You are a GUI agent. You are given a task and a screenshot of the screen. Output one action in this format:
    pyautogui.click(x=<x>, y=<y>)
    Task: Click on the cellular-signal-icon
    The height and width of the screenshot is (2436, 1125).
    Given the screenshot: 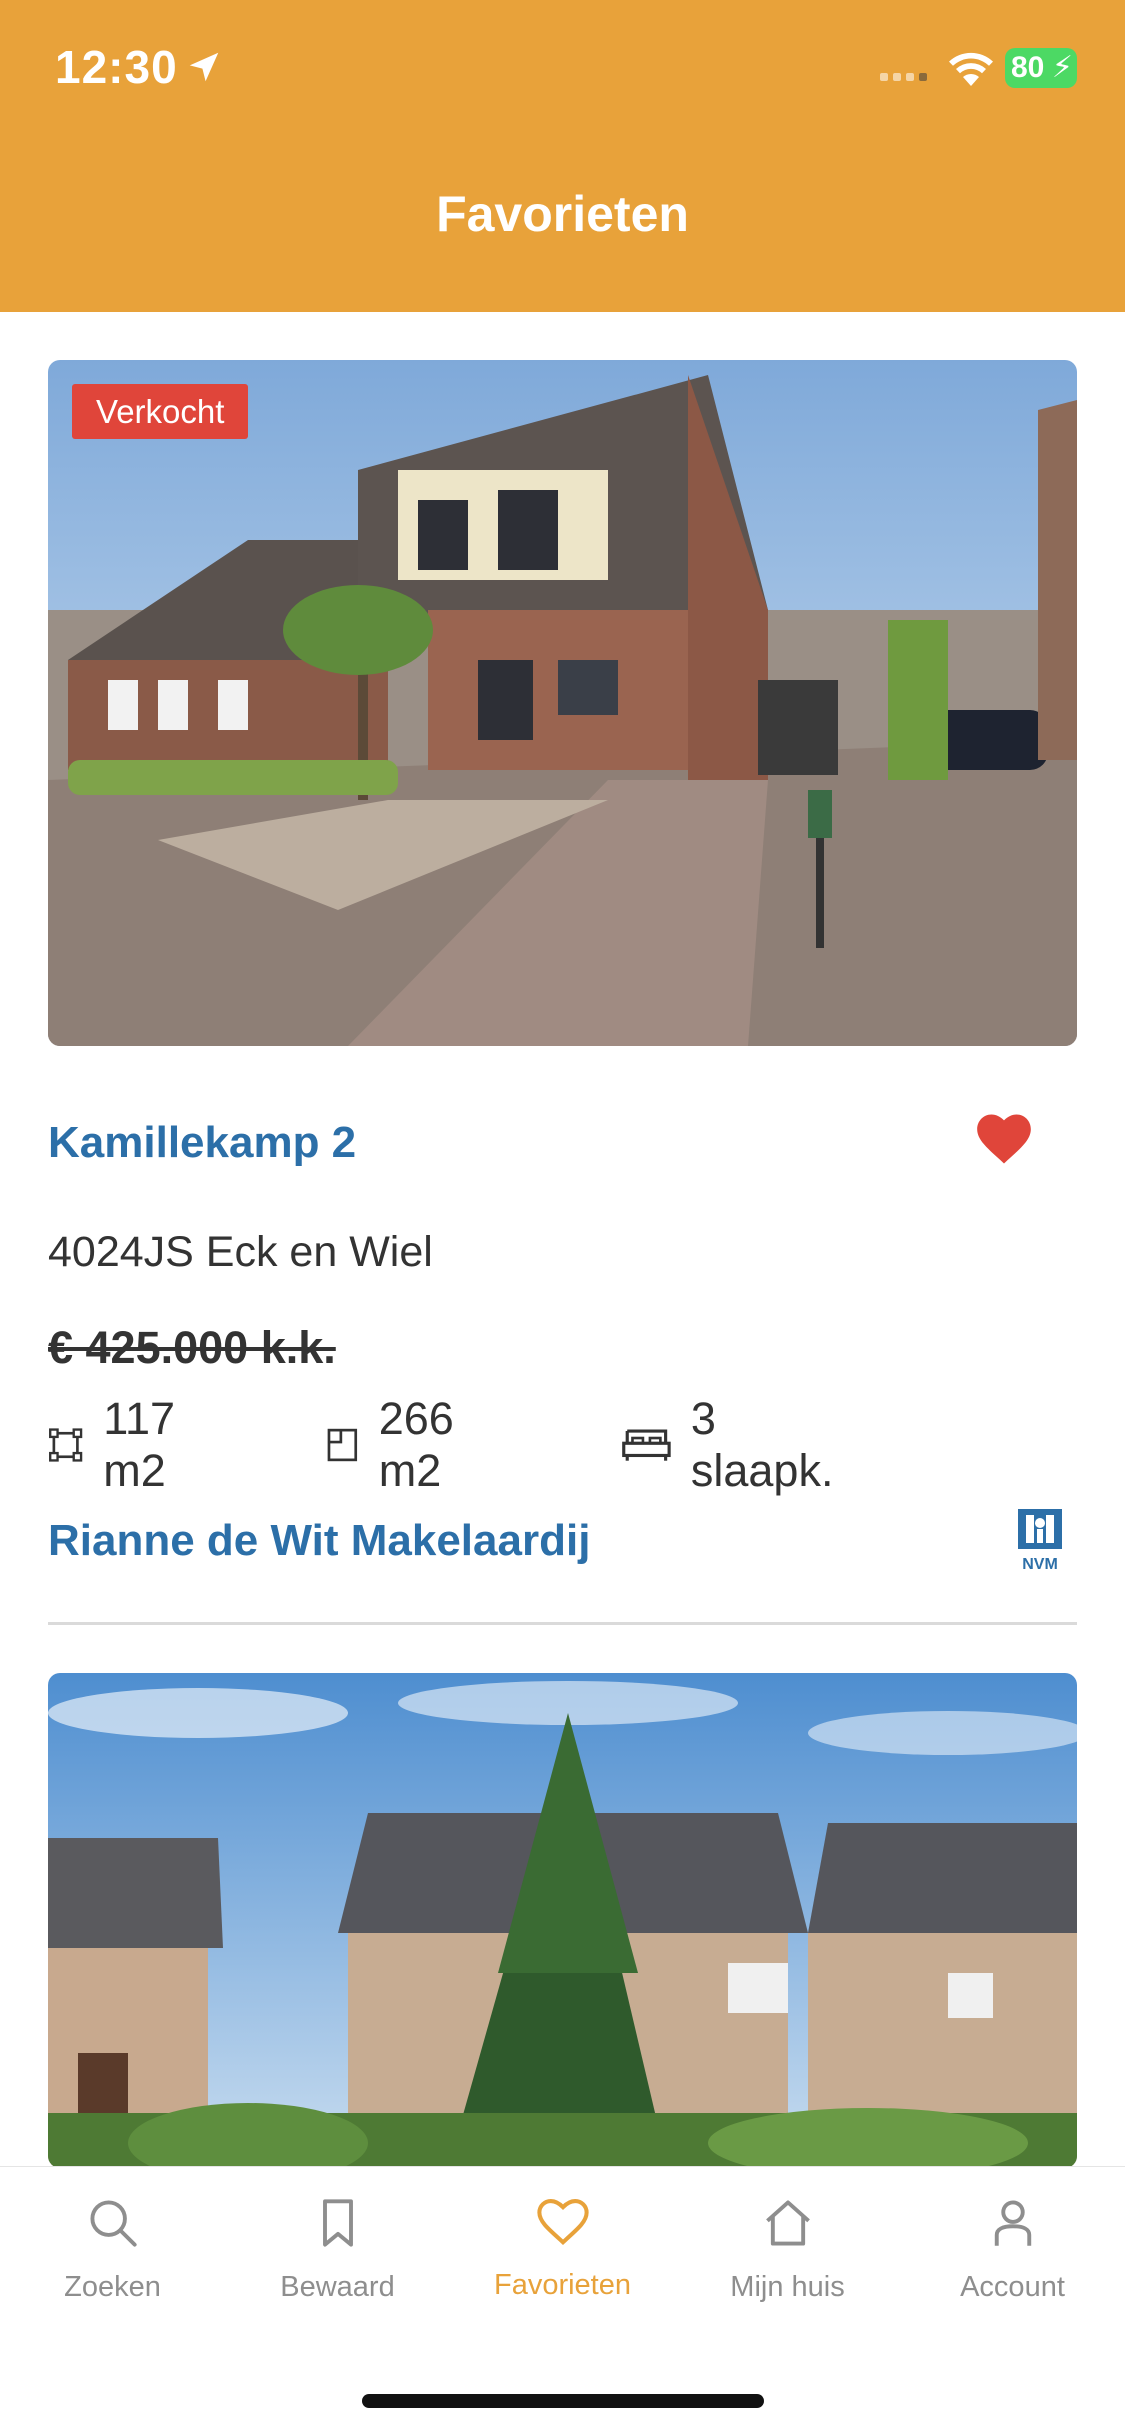 What is the action you would take?
    pyautogui.click(x=906, y=77)
    